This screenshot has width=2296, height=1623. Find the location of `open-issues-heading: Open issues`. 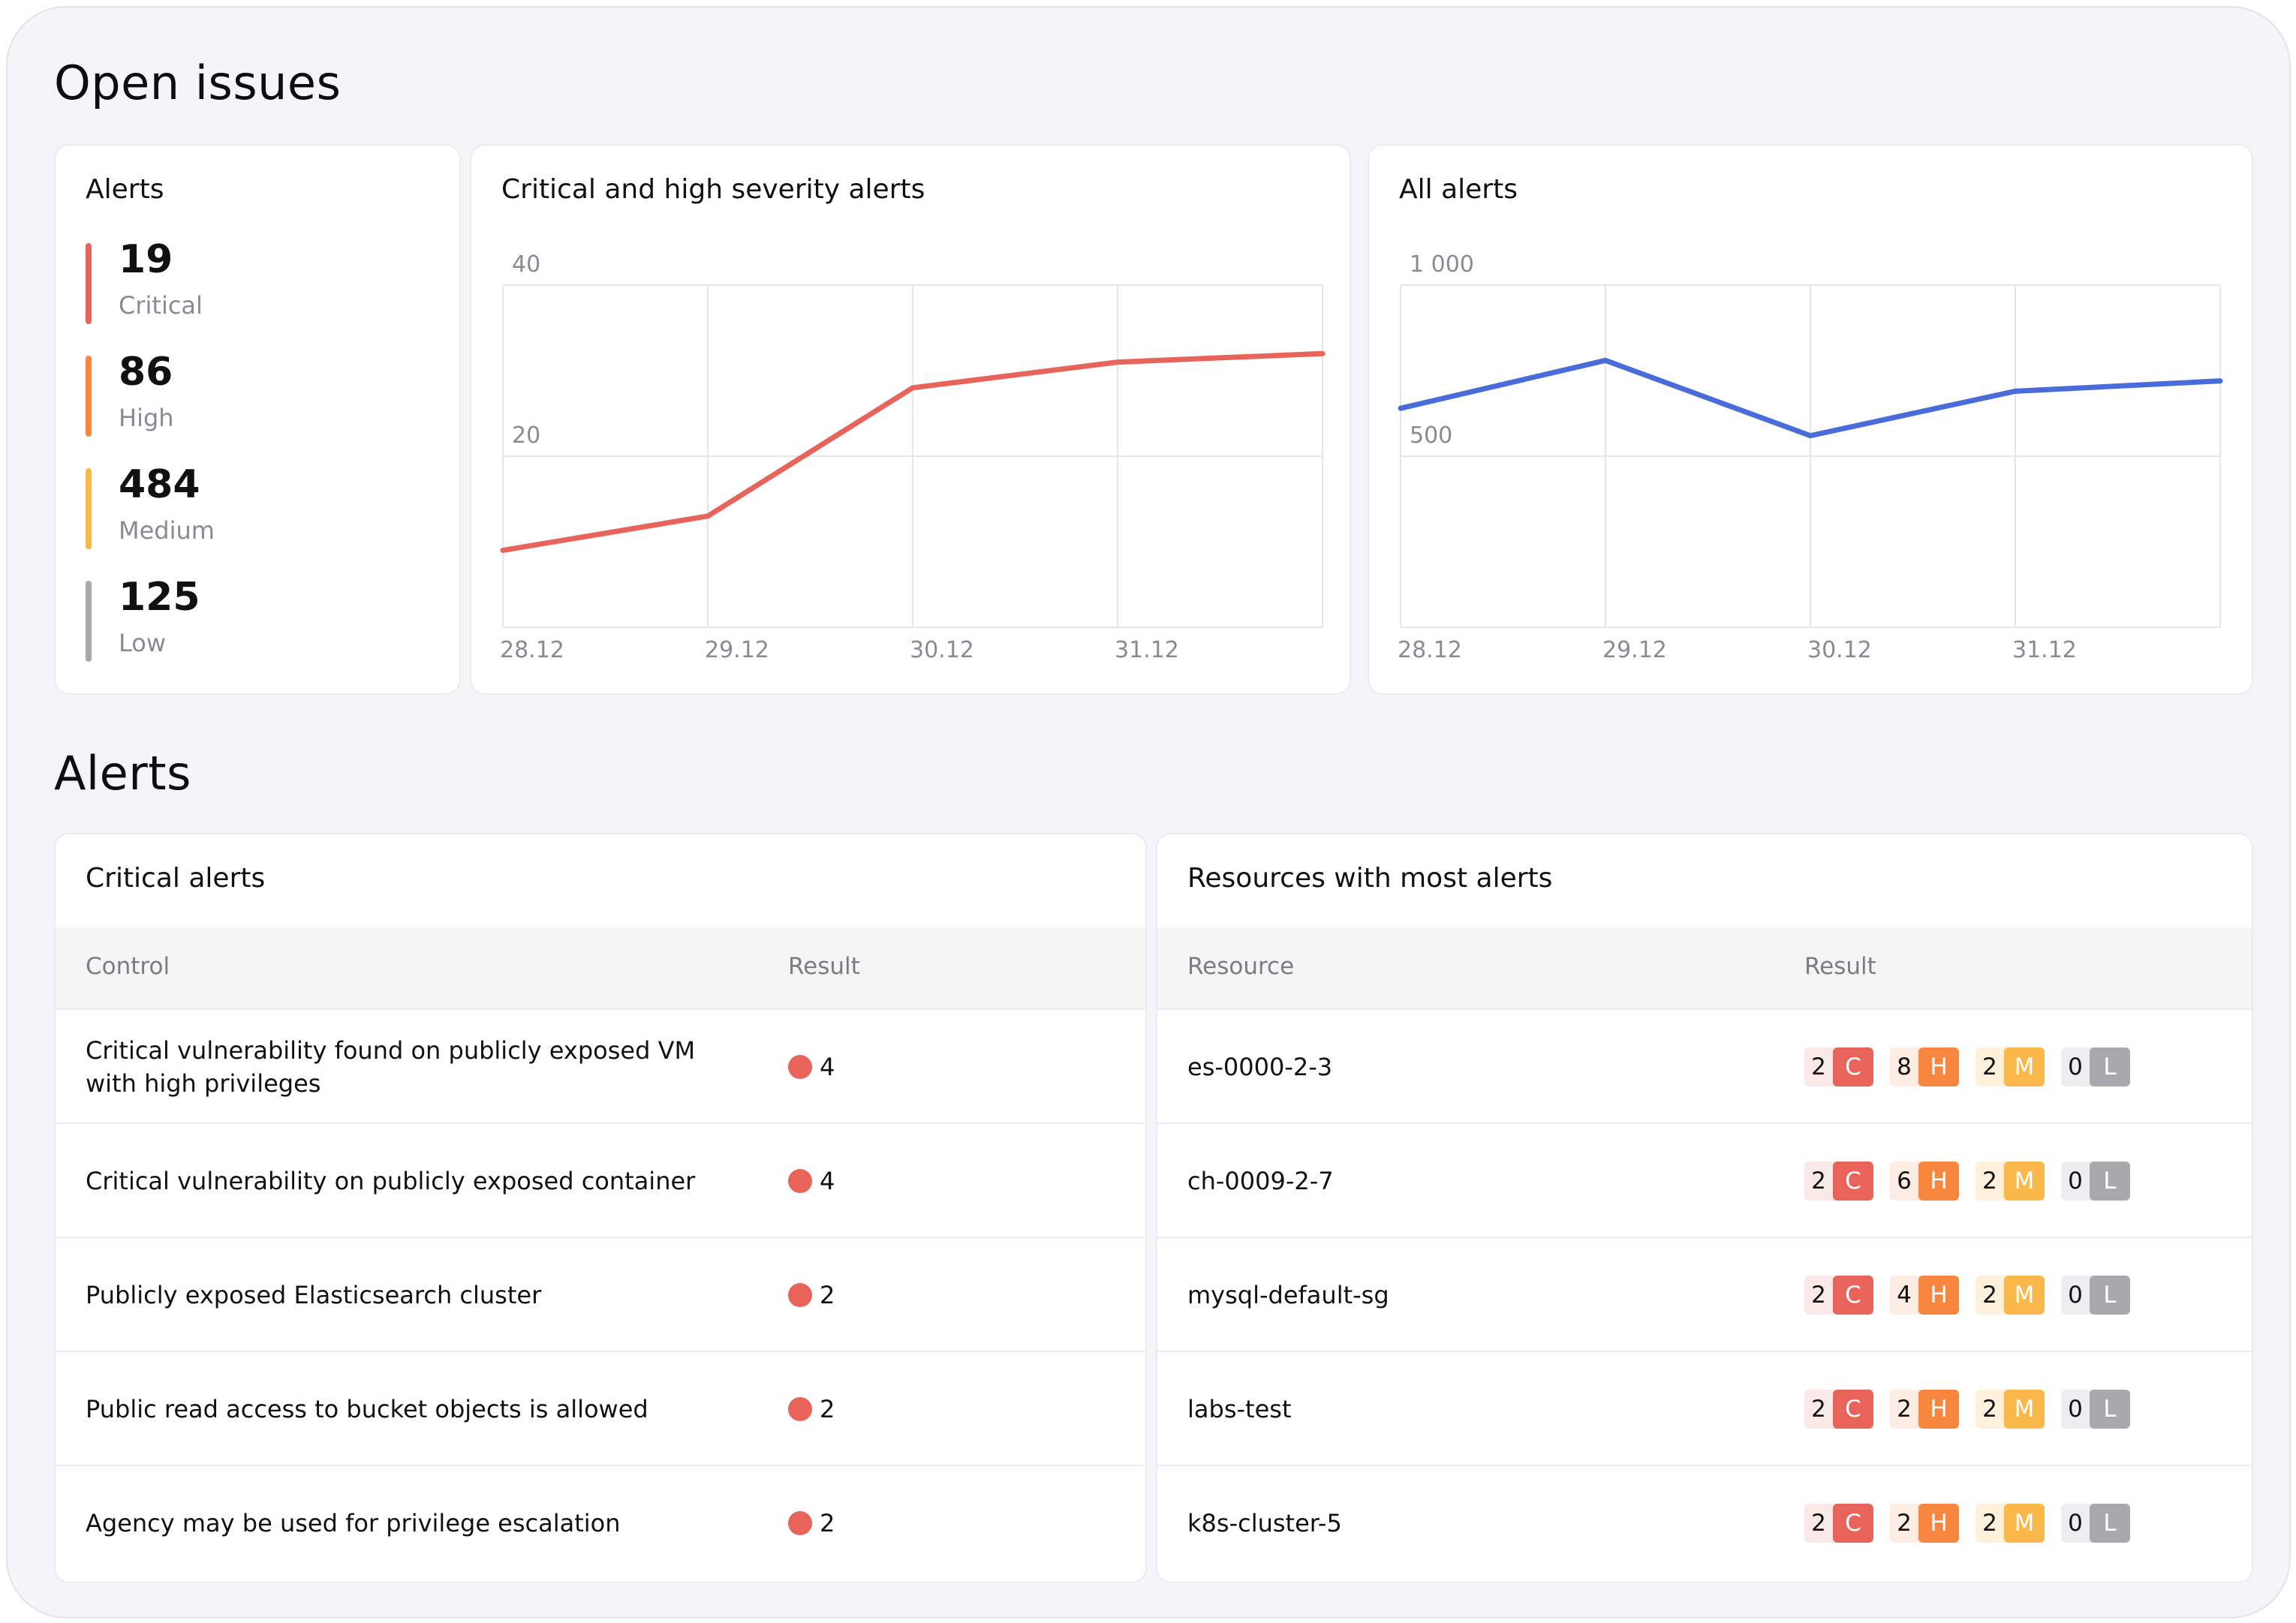

open-issues-heading: Open issues is located at coordinates (198, 83).